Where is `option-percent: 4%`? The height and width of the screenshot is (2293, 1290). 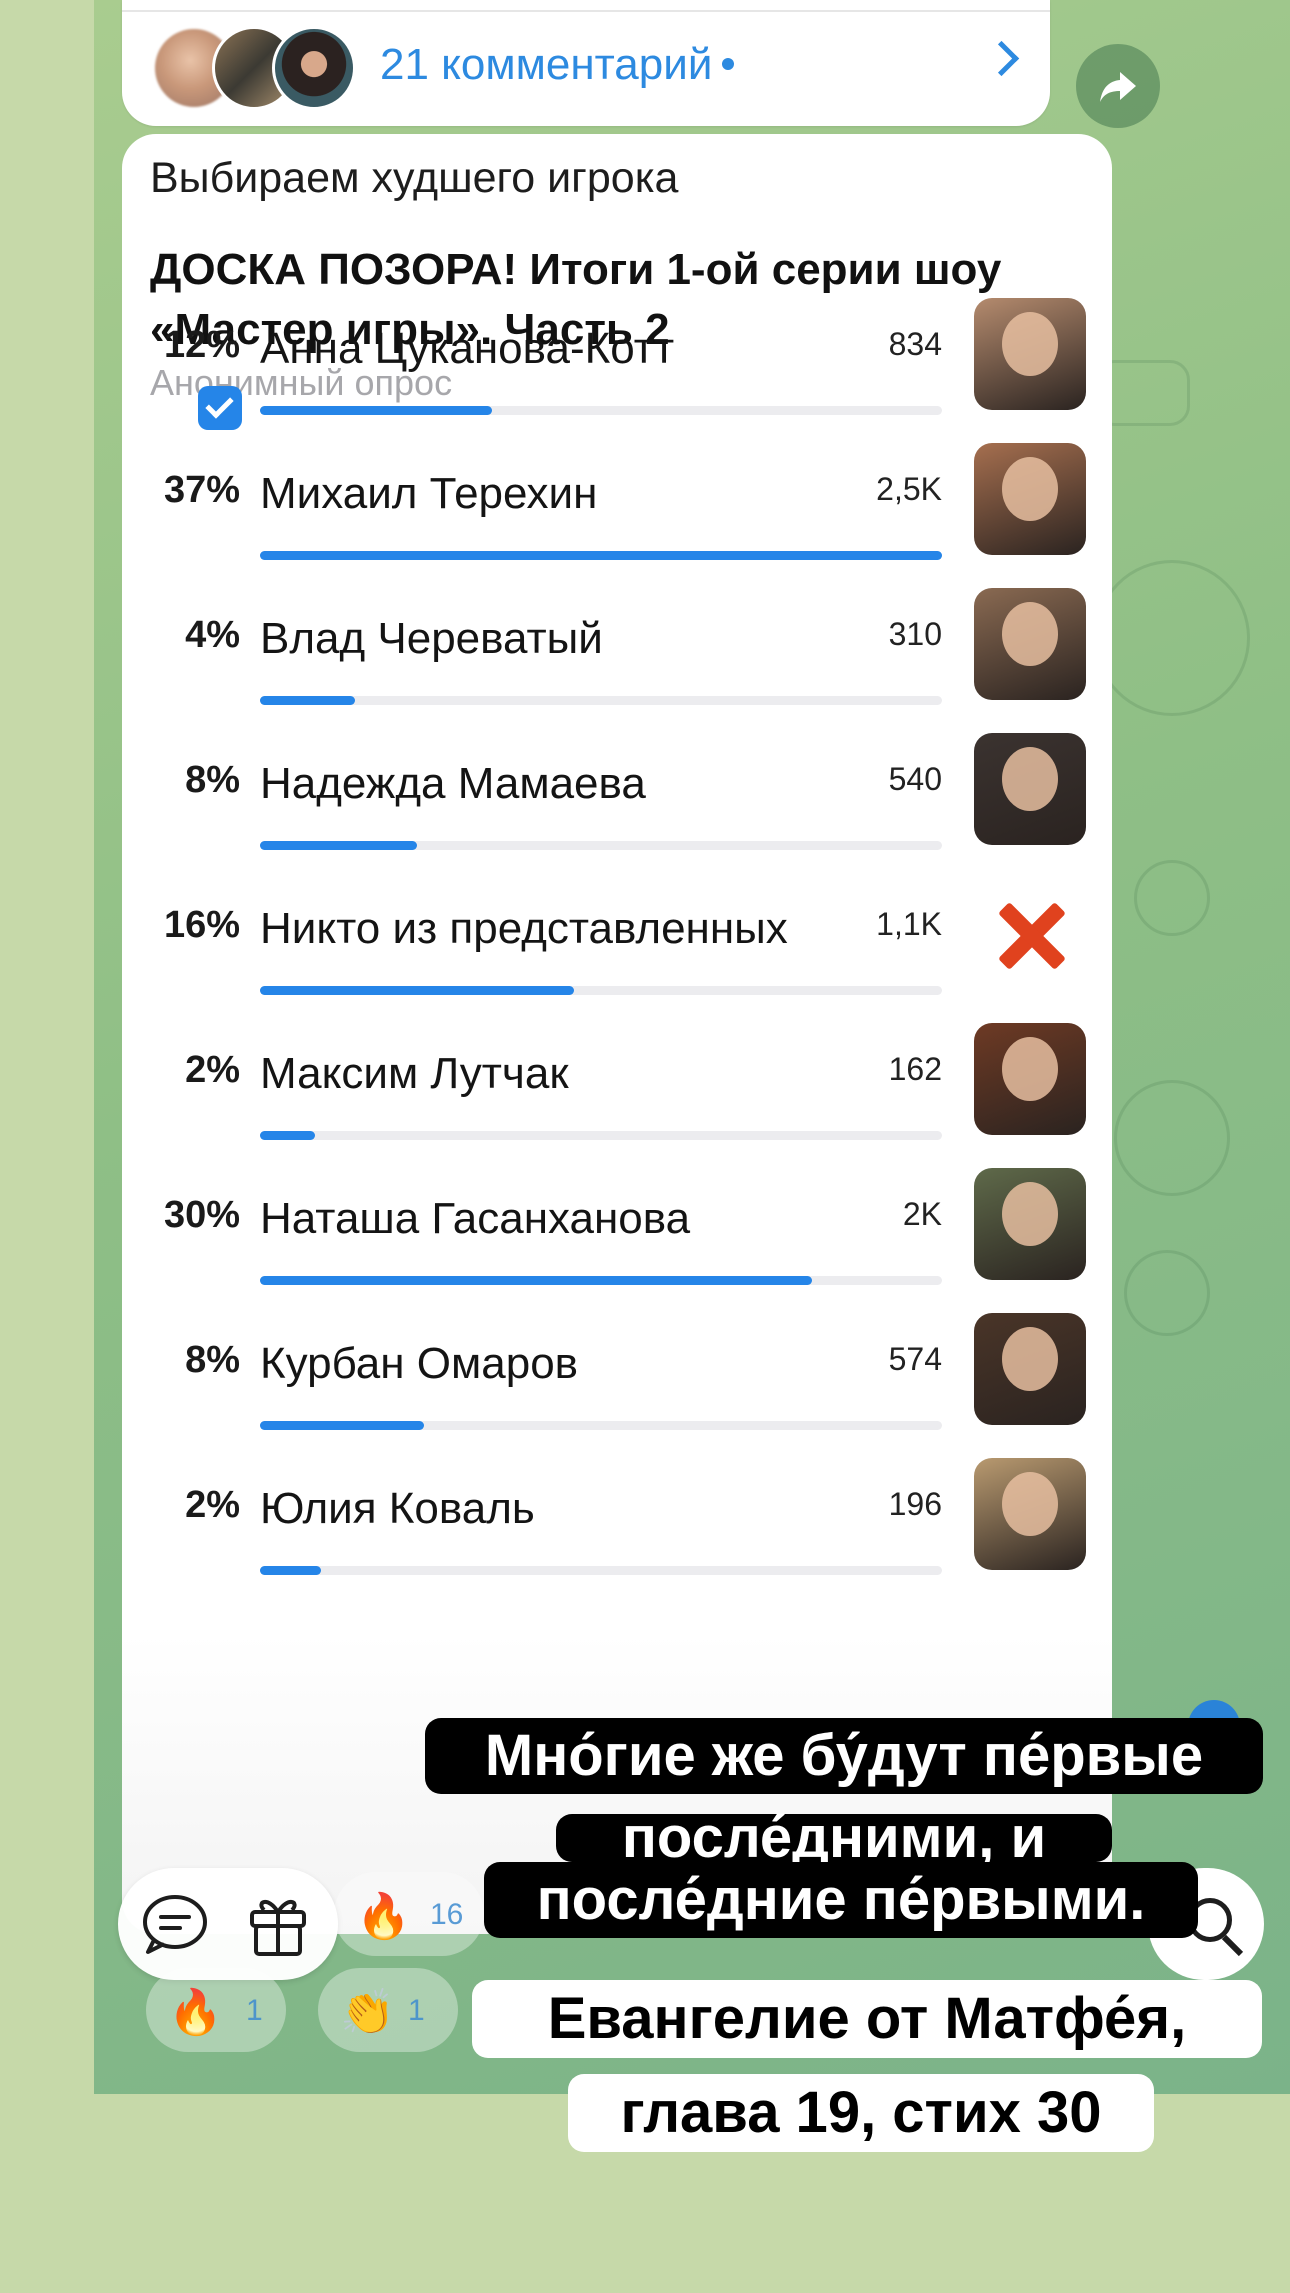
option-percent: 4% is located at coordinates (212, 635).